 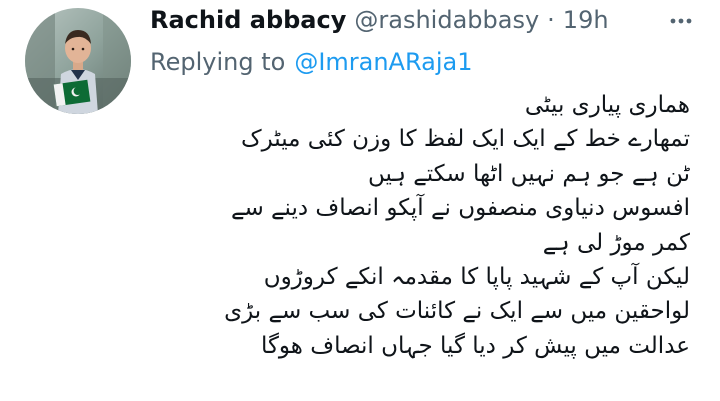 What do you see at coordinates (446, 20) in the screenshot?
I see `user-handle: @rashidabbasy` at bounding box center [446, 20].